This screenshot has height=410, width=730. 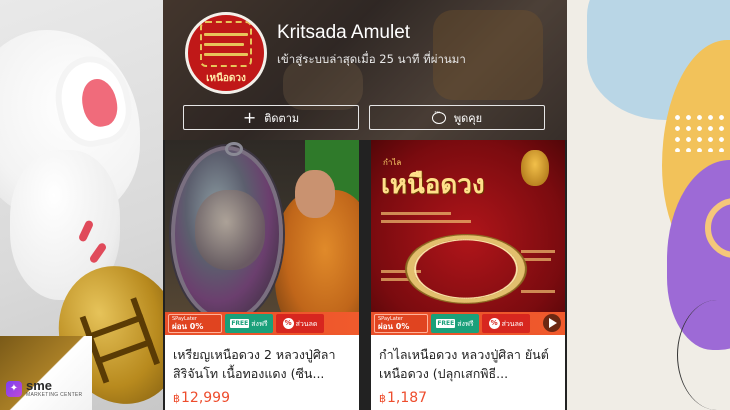 What do you see at coordinates (403, 398) in the screenshot?
I see `product-price: ฿1,187` at bounding box center [403, 398].